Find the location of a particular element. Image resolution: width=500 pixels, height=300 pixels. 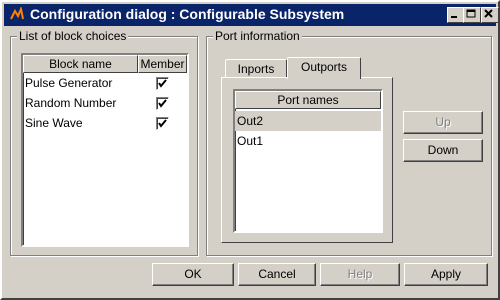

port-list-item: Out2 is located at coordinates (308, 121).